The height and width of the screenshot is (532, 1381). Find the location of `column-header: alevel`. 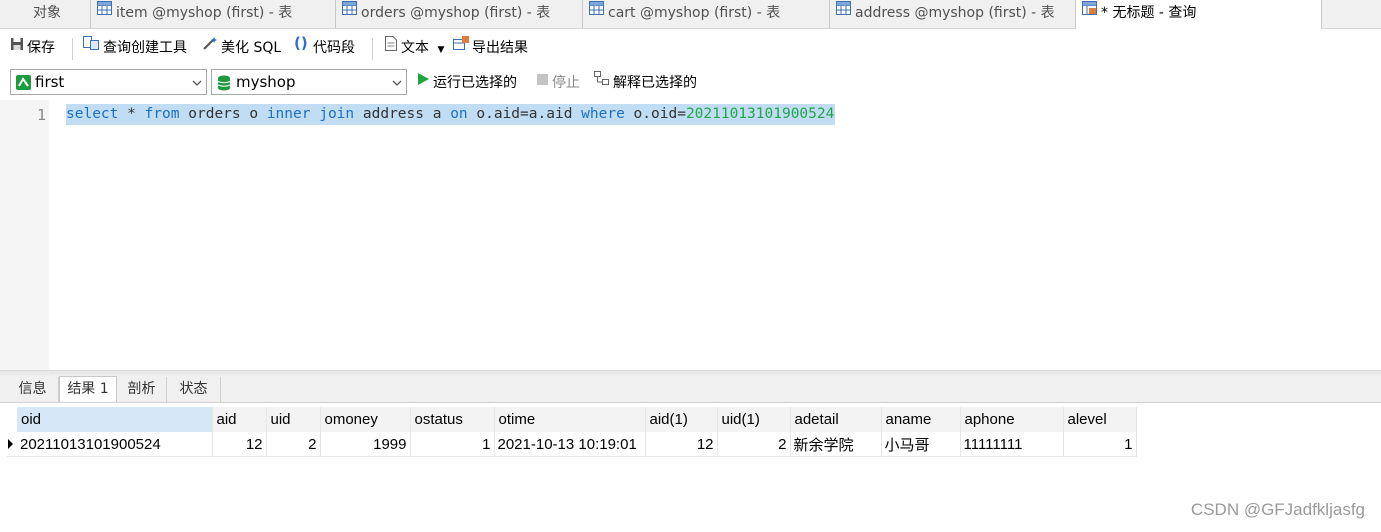

column-header: alevel is located at coordinates (1100, 419).